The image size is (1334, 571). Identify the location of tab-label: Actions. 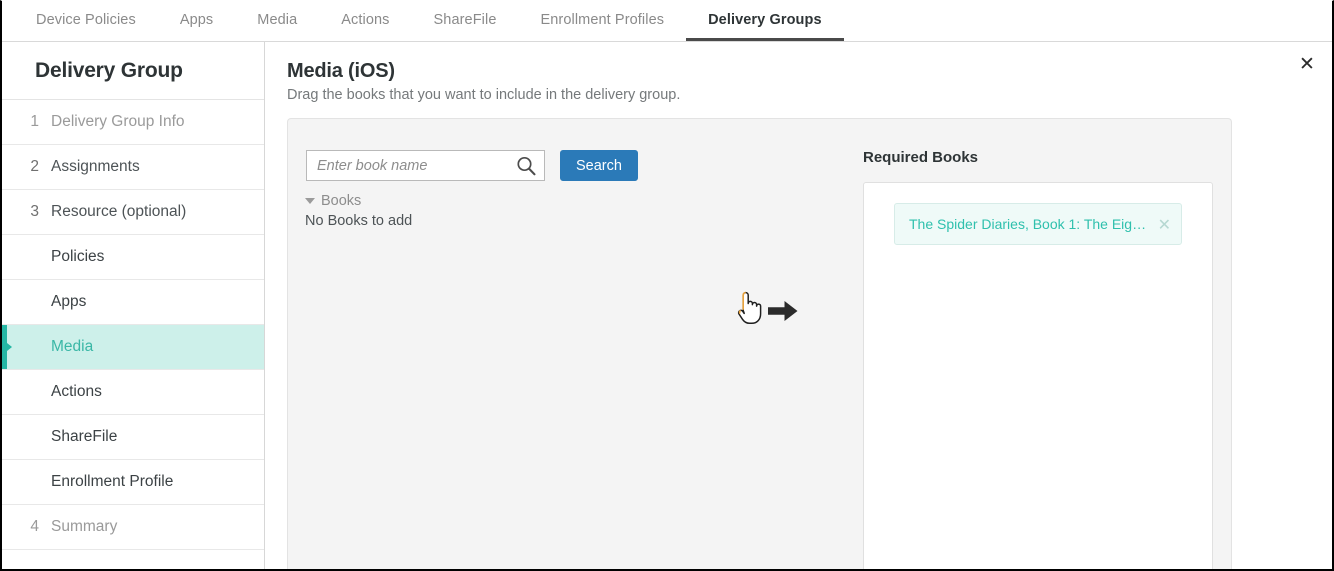
(365, 19).